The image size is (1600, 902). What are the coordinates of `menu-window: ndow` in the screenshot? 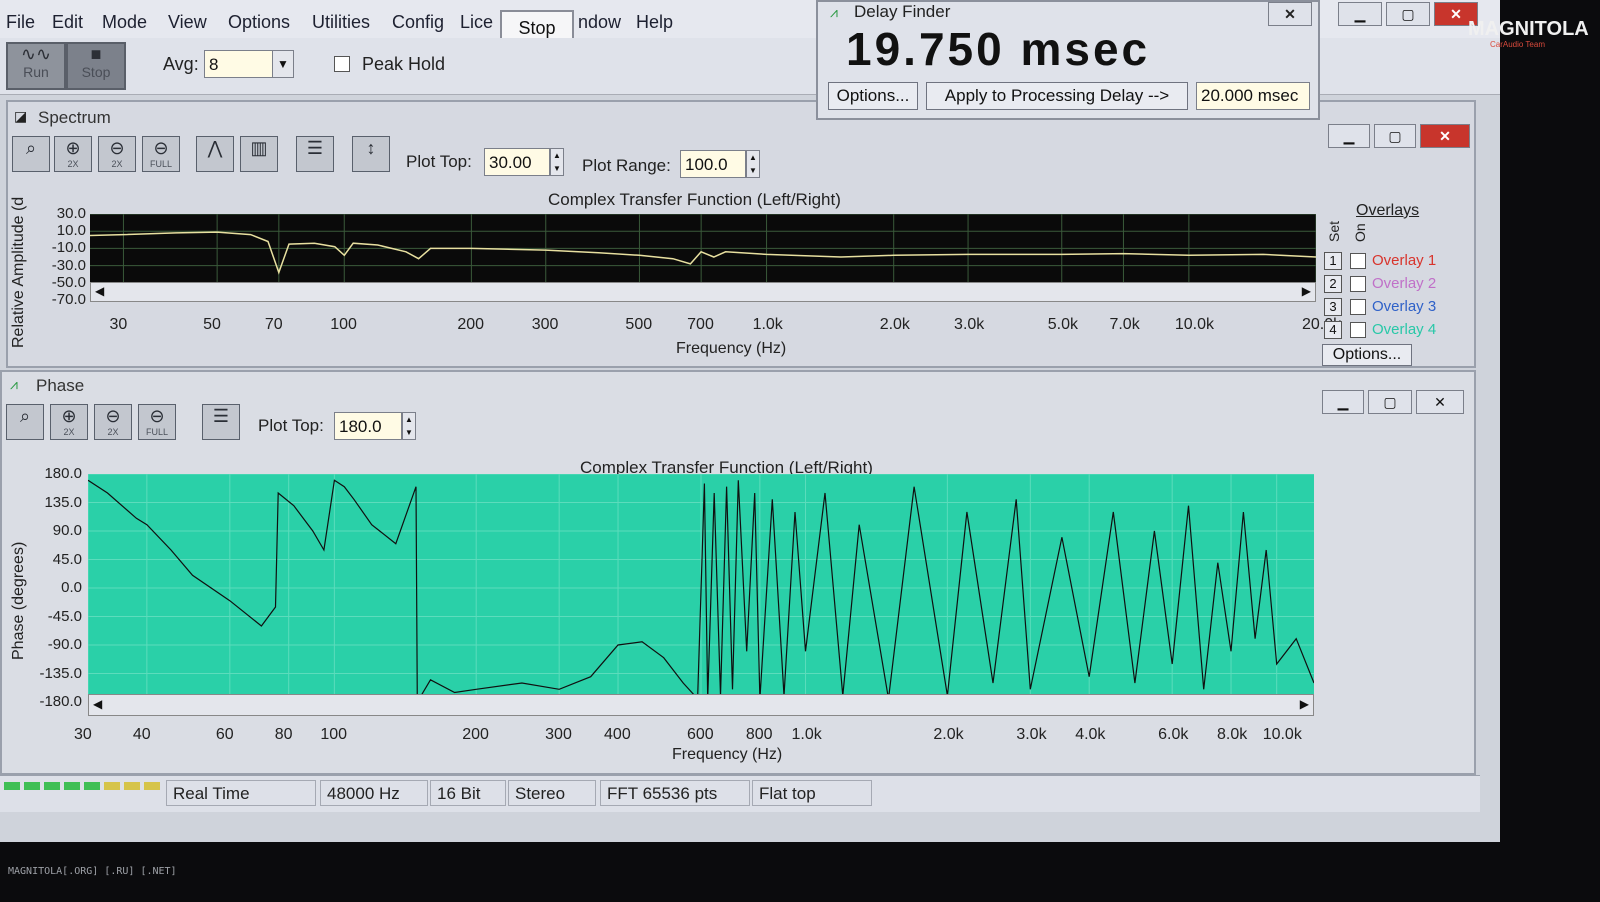 It's located at (599, 22).